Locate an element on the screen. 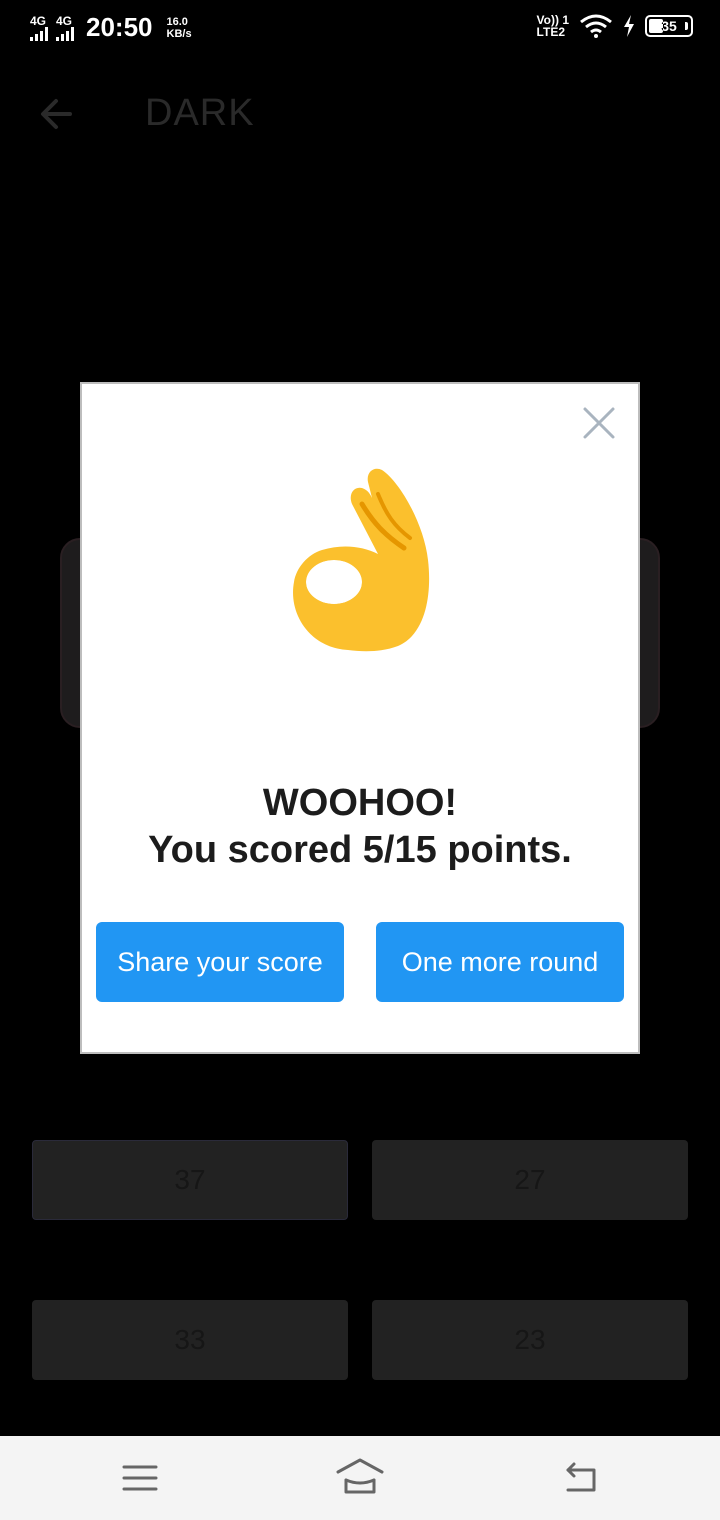 This screenshot has height=1520, width=720. page-title: DARK is located at coordinates (200, 113).